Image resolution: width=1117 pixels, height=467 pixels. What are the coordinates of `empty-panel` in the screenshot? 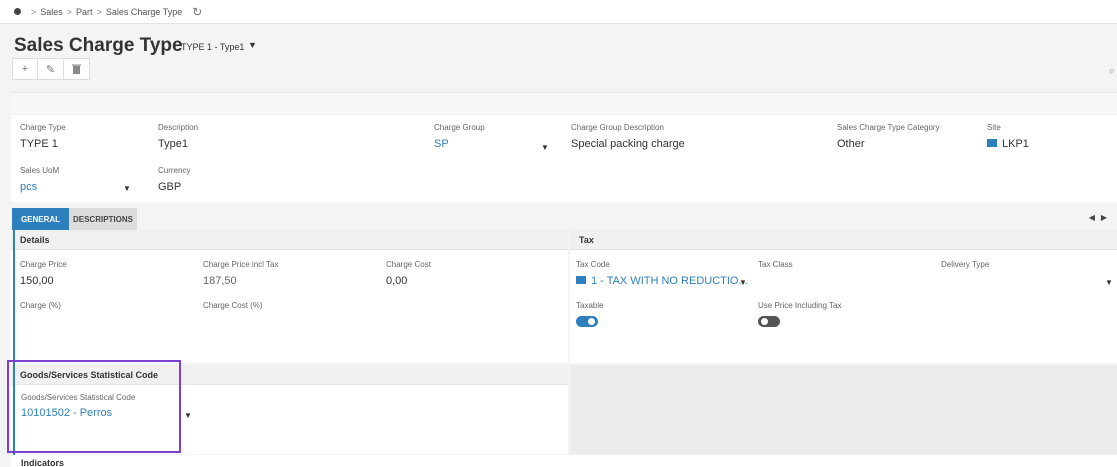 It's located at (843, 409).